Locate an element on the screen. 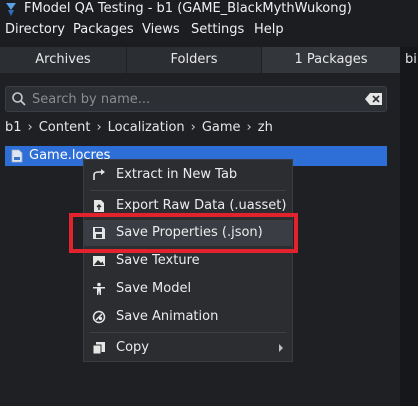 Image resolution: width=418 pixels, height=406 pixels. tab-folders: Folders is located at coordinates (194, 60).